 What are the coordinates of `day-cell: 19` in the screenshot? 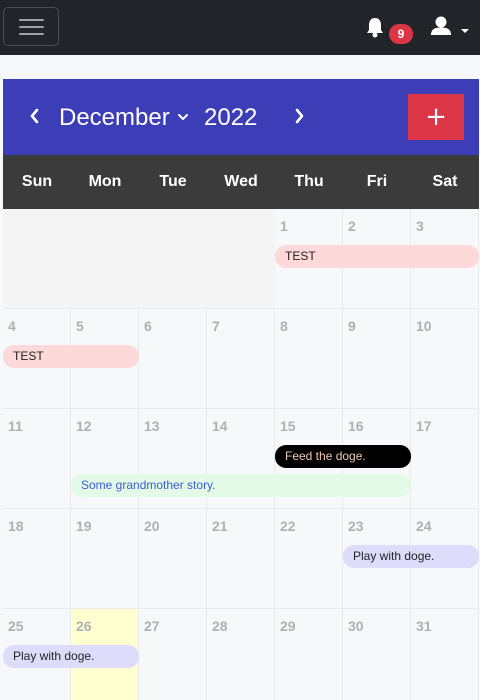 It's located at (105, 559).